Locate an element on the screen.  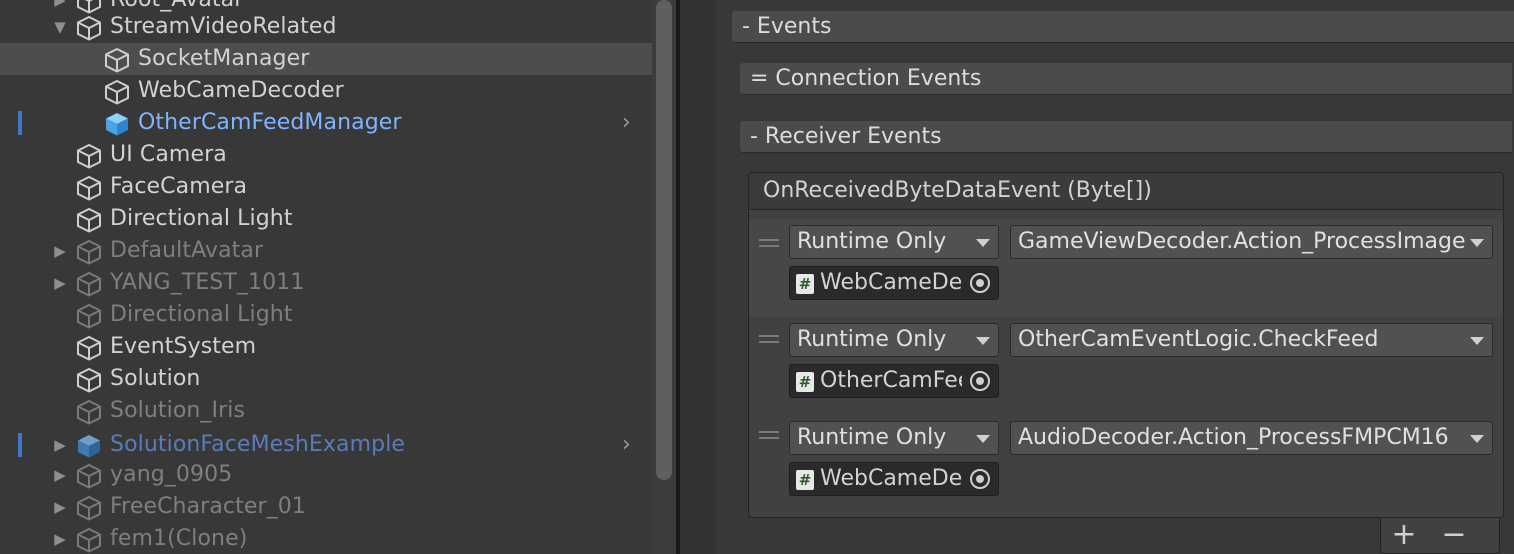
hierarchy-row-solution-face-mesh-example: ▶ SolutionFaceMeshExample › is located at coordinates (326, 445).